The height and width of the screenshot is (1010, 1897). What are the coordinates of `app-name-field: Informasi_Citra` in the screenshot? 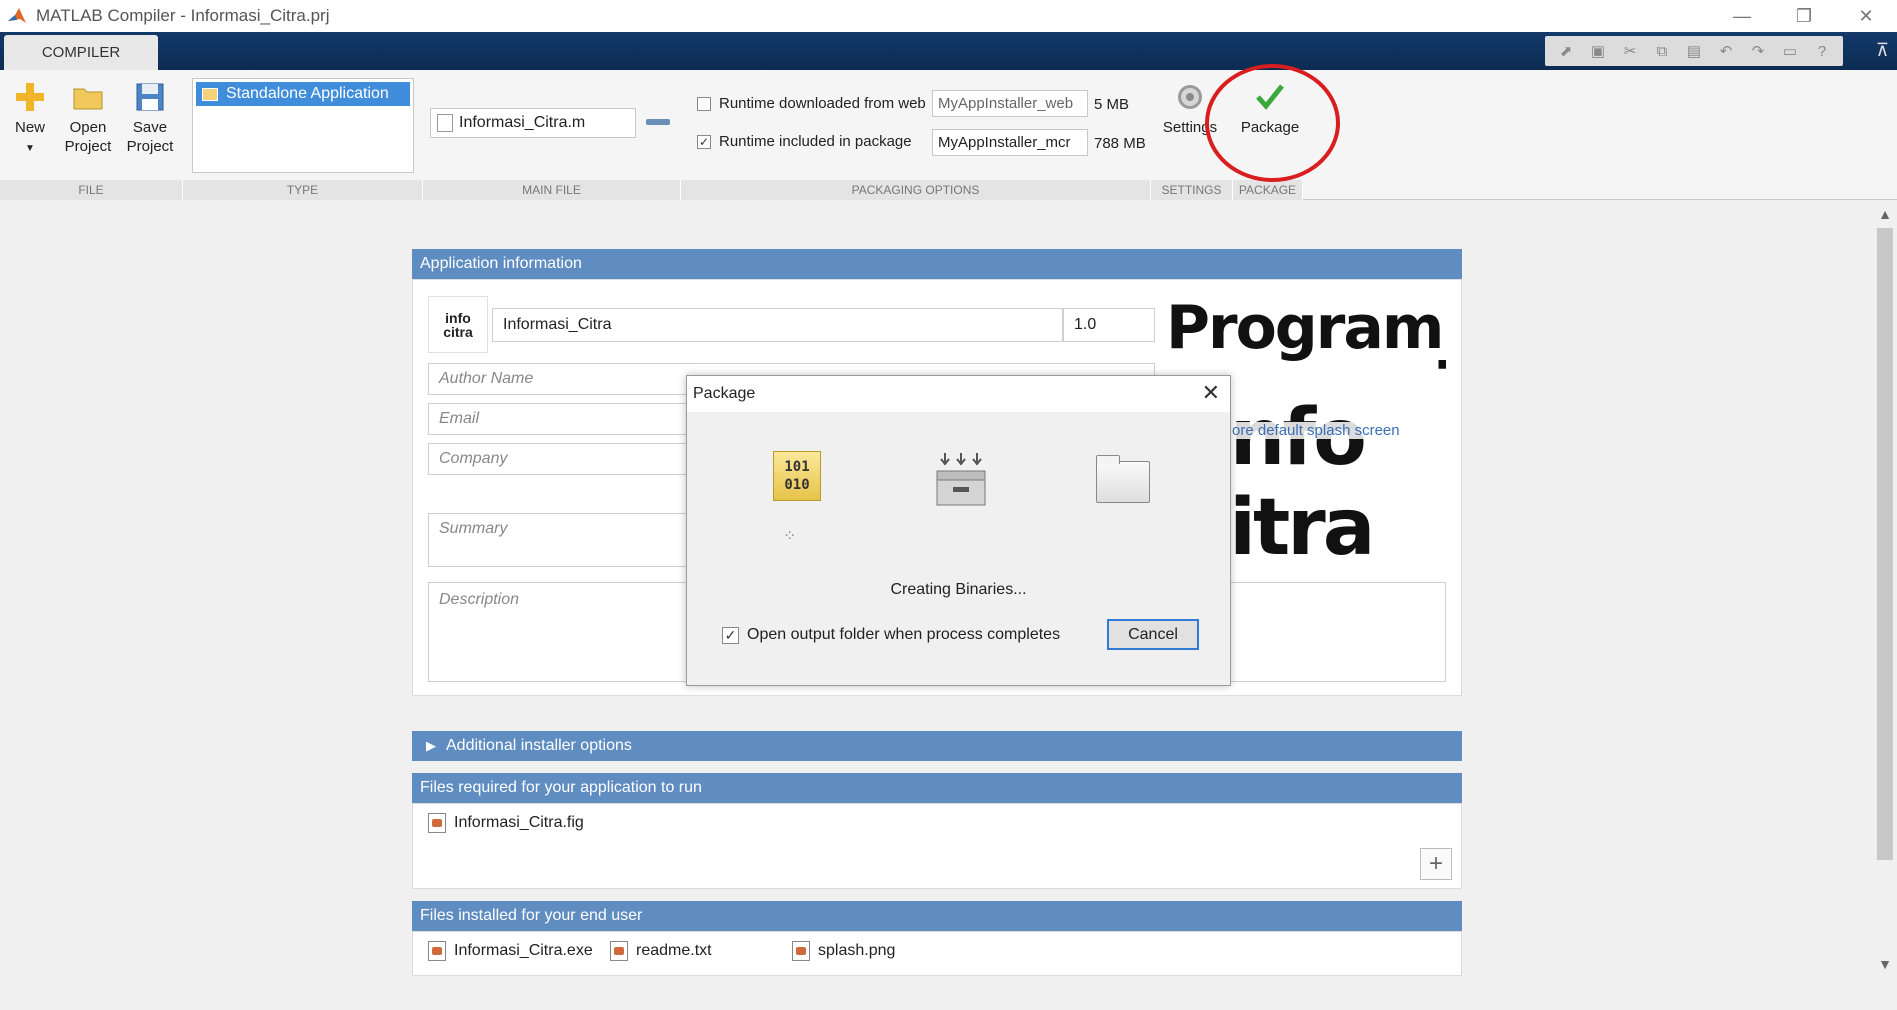 It's located at (777, 325).